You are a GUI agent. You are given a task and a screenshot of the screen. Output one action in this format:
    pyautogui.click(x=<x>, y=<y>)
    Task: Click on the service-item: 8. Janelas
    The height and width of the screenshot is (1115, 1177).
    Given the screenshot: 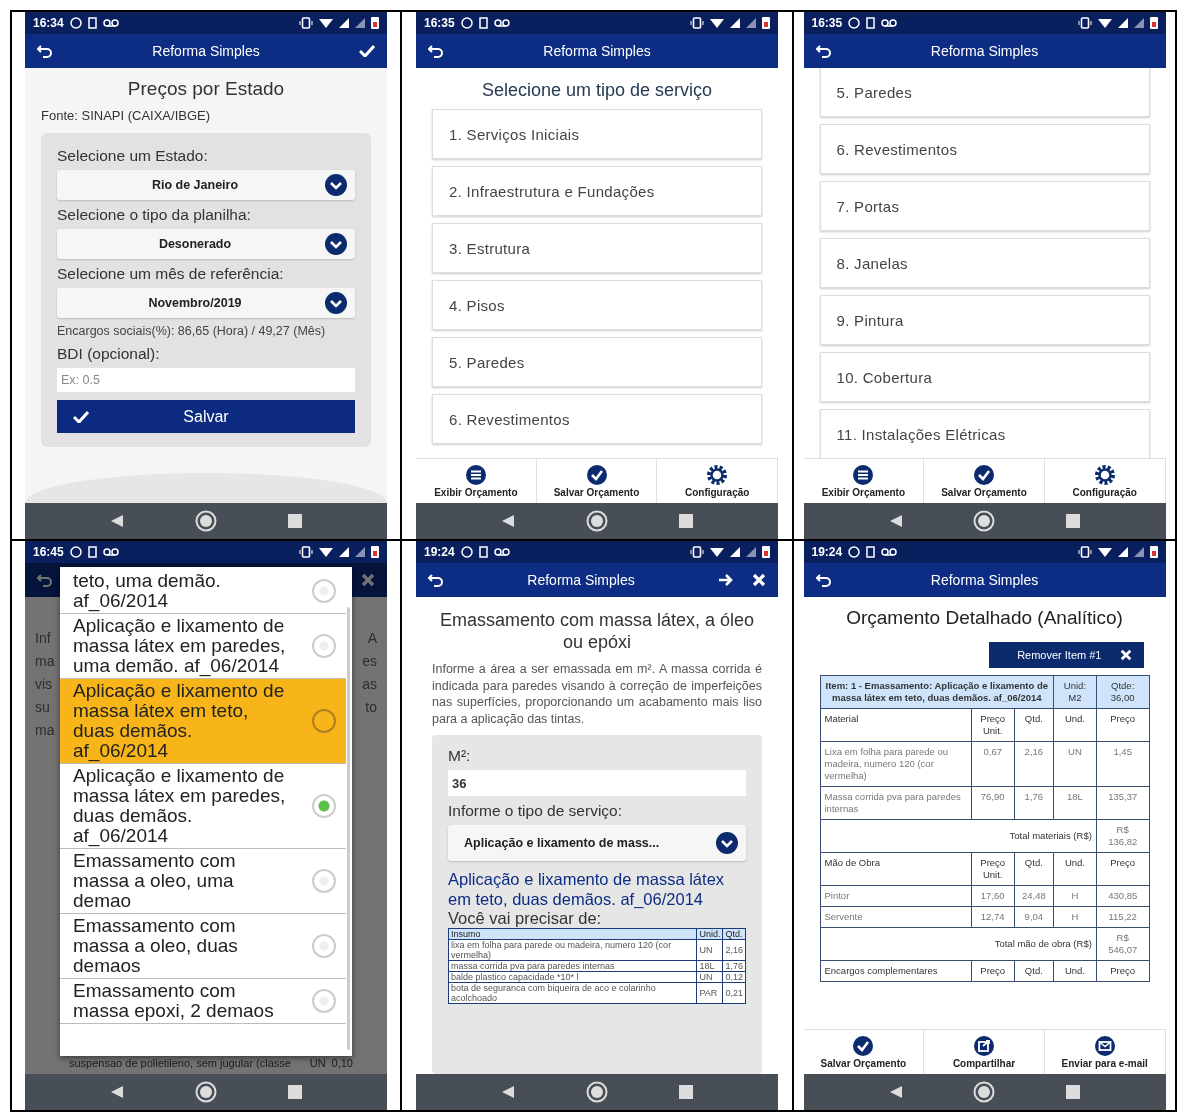 What is the action you would take?
    pyautogui.click(x=984, y=263)
    